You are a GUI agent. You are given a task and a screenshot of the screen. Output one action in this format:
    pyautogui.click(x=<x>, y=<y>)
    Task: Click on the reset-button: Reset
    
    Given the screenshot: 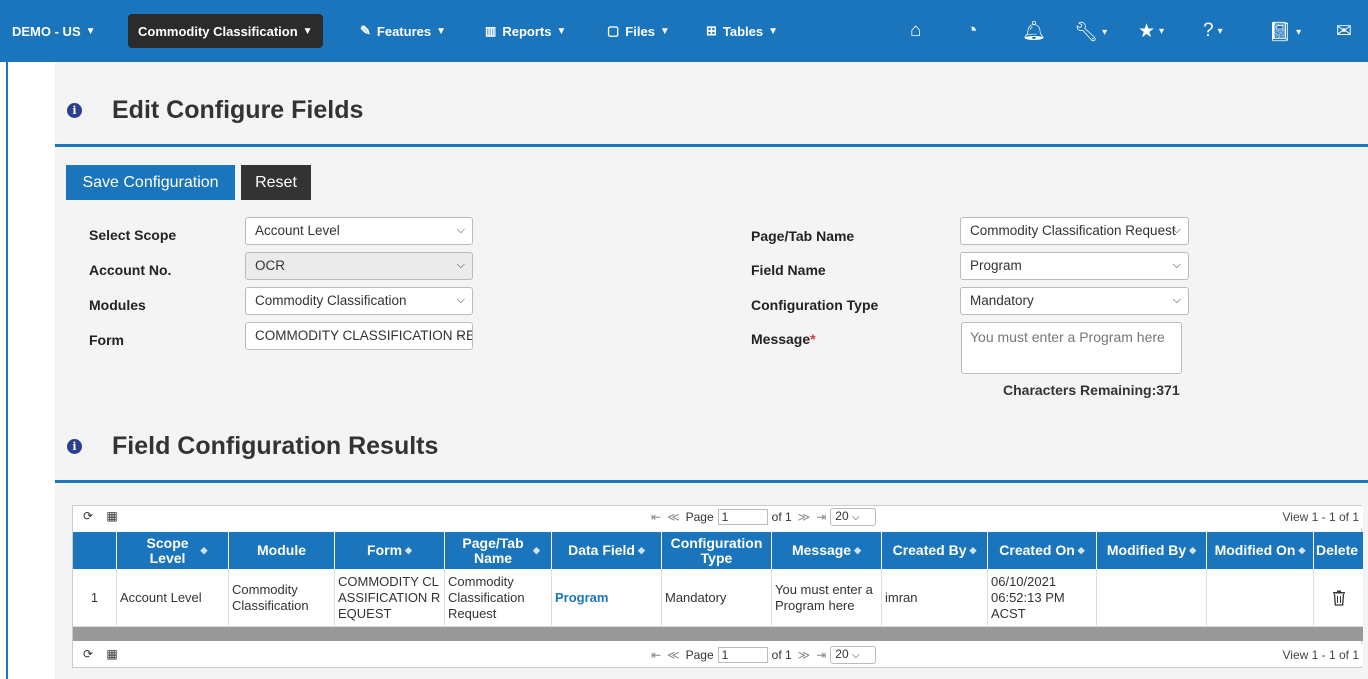 What is the action you would take?
    pyautogui.click(x=276, y=182)
    